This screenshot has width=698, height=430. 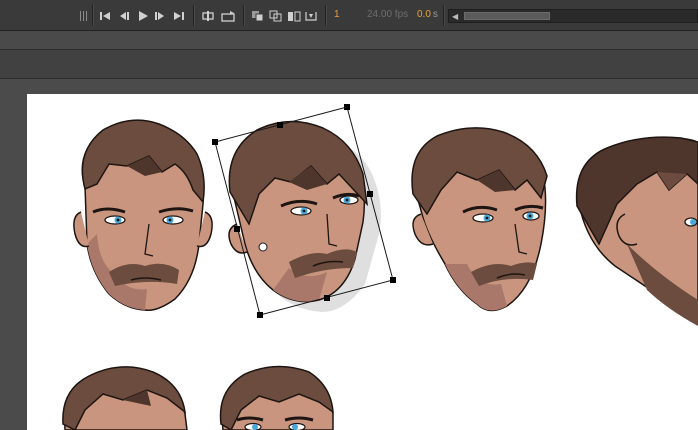 I want to click on head-front, so click(x=143, y=215).